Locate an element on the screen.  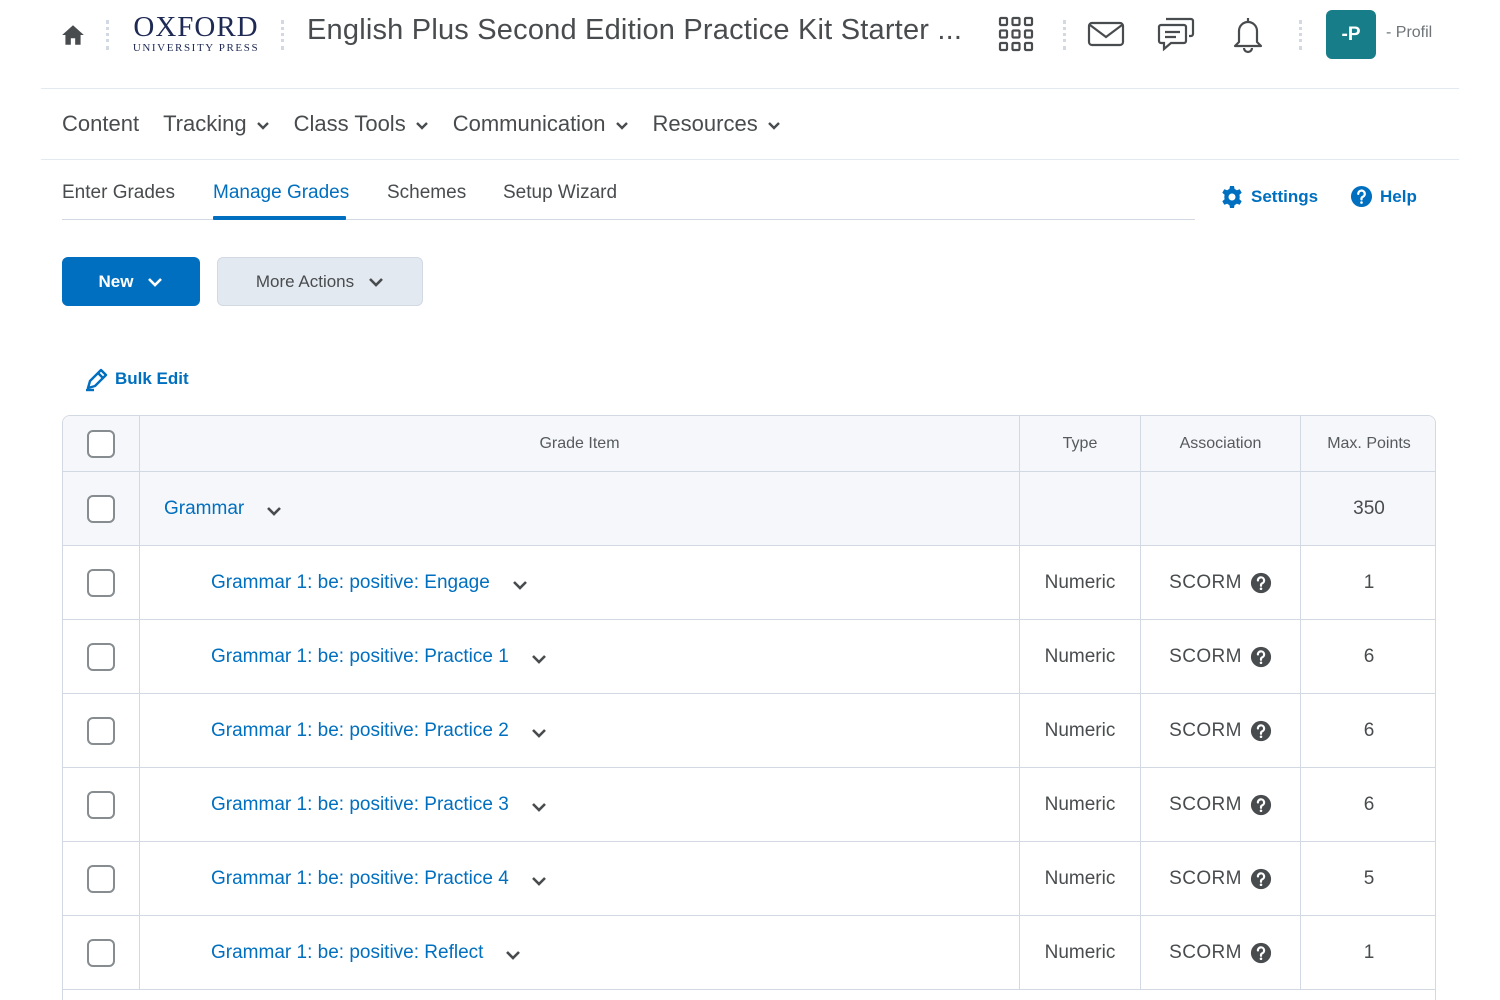
column-header-grade-item: Grade Item is located at coordinates (580, 443).